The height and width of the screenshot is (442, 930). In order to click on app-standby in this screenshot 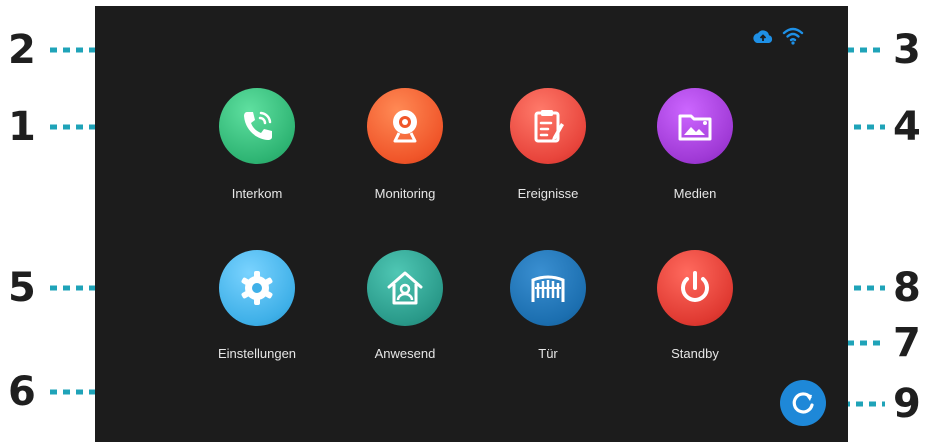, I will do `click(695, 288)`.